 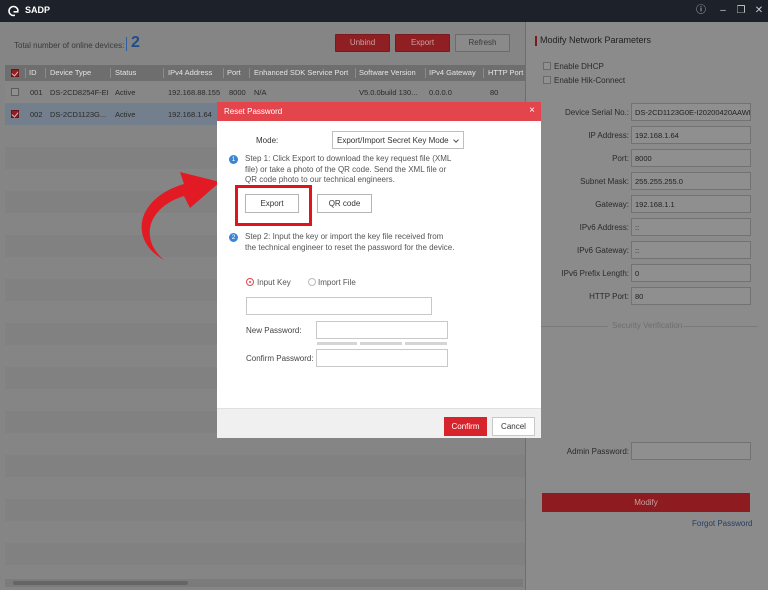 I want to click on column-header-version: Software Version, so click(x=387, y=72).